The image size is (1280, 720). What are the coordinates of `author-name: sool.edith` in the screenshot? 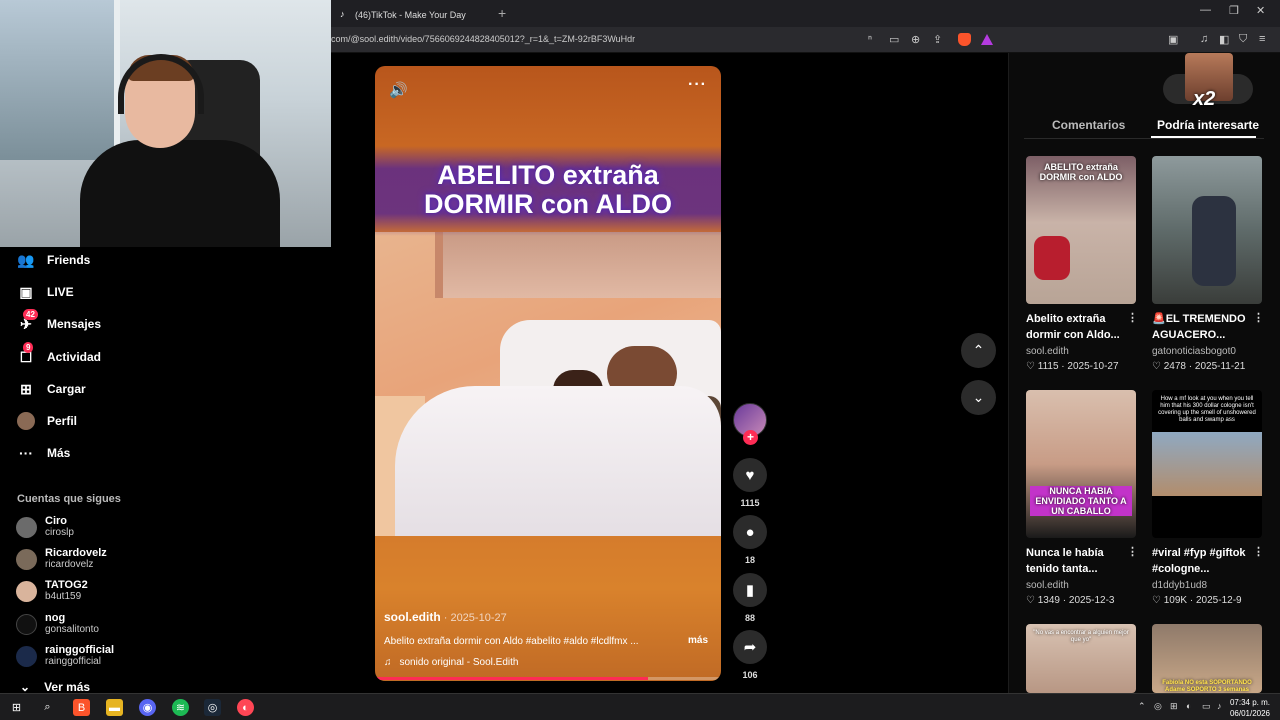 It's located at (412, 617).